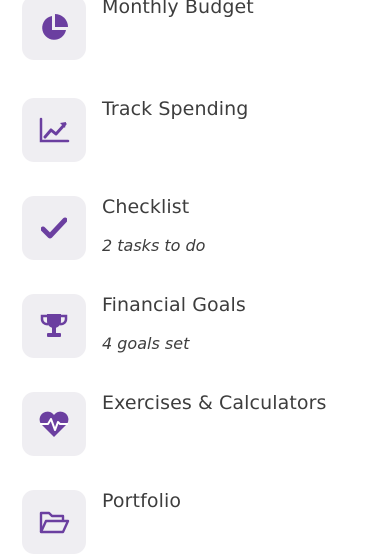 The width and height of the screenshot is (378, 558). What do you see at coordinates (197, 228) in the screenshot?
I see `menu-item-checklist: Checklist 2 tasks to do` at bounding box center [197, 228].